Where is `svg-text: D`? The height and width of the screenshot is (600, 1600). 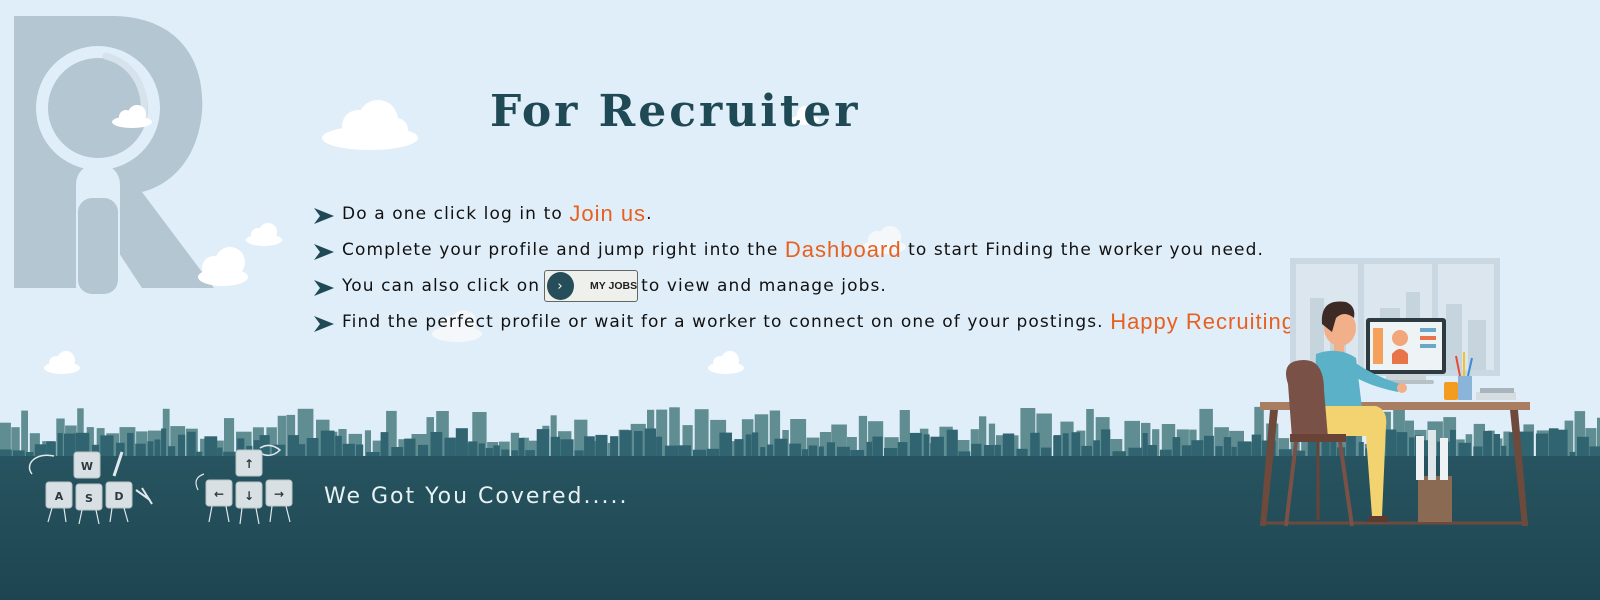
svg-text: D is located at coordinates (118, 496).